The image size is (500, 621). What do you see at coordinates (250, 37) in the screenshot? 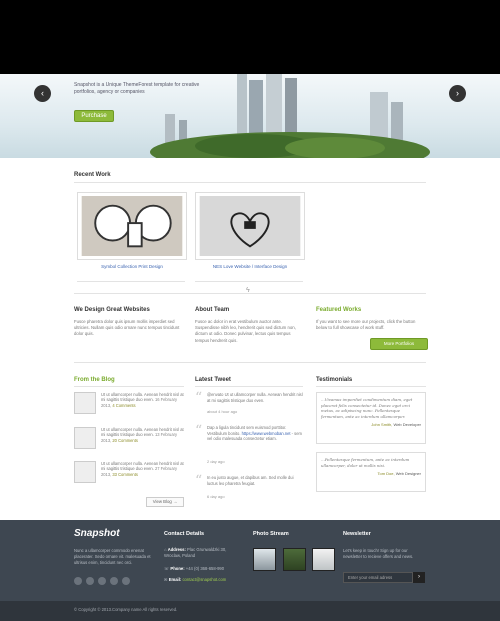
I see `top-bar` at bounding box center [250, 37].